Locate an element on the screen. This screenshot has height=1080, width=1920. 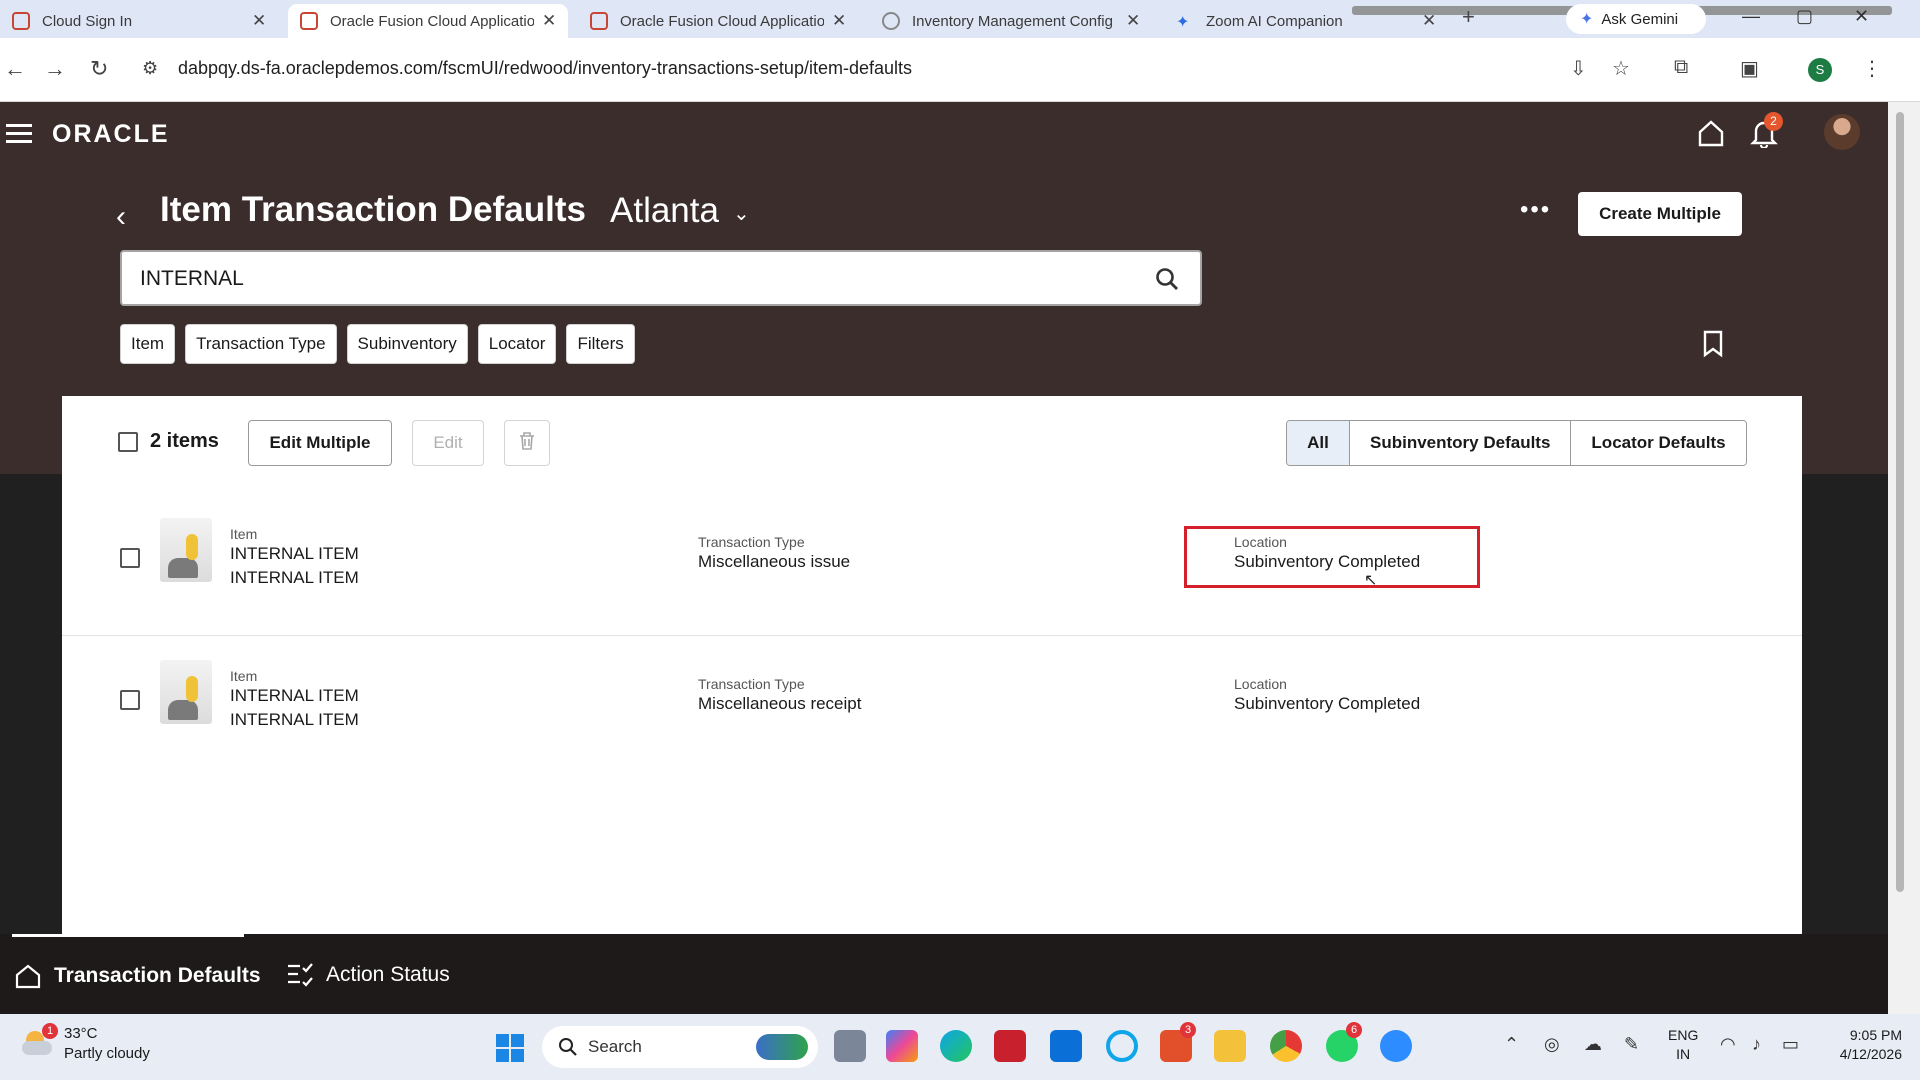
active-tab-indicator is located at coordinates (128, 935).